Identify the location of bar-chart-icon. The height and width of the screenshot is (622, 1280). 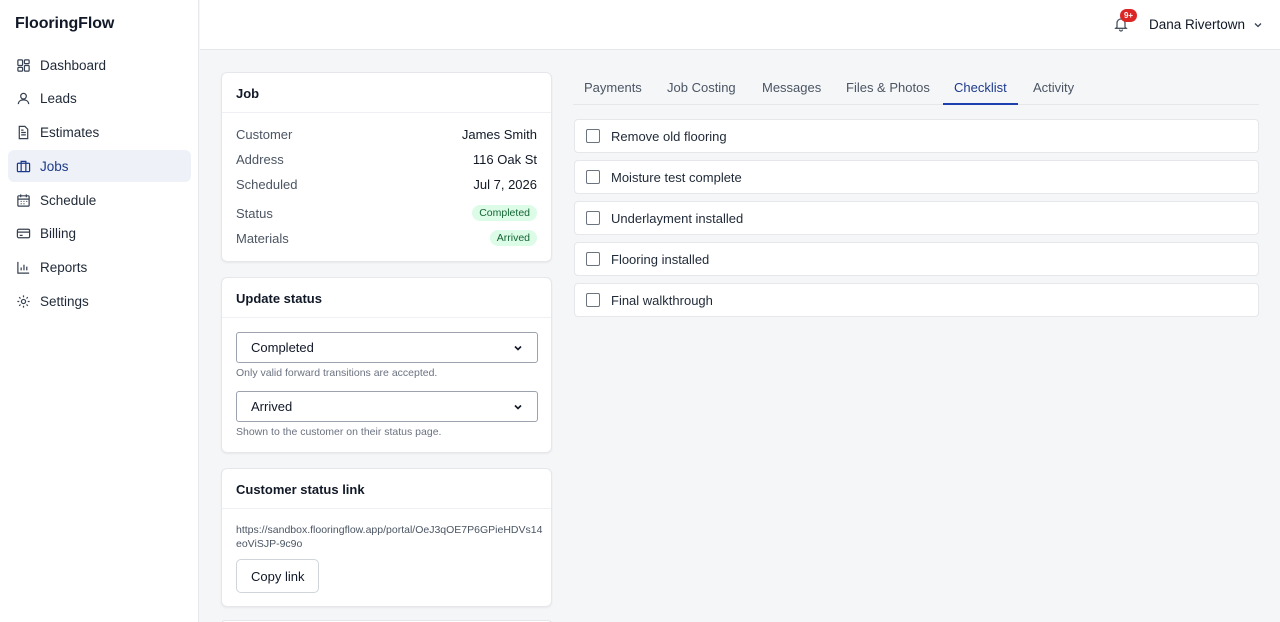
(23, 267).